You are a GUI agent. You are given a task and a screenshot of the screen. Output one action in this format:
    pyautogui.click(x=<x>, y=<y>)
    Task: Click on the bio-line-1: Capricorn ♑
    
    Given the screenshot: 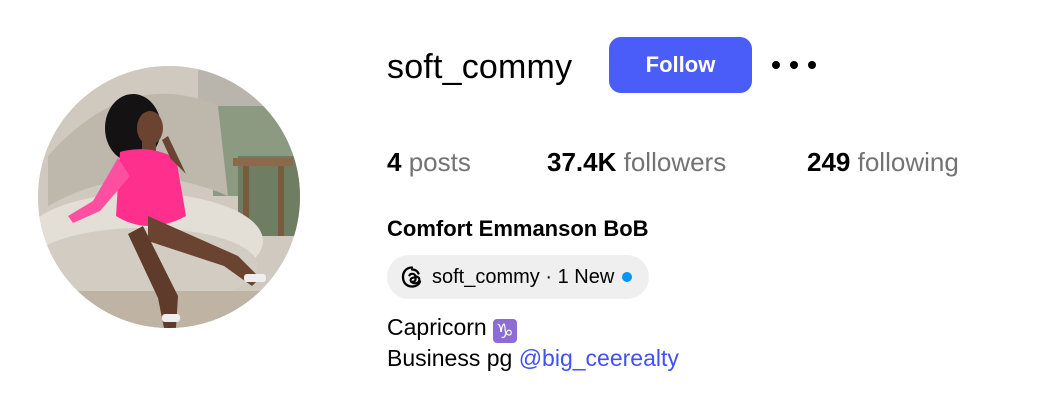 What is the action you would take?
    pyautogui.click(x=452, y=327)
    